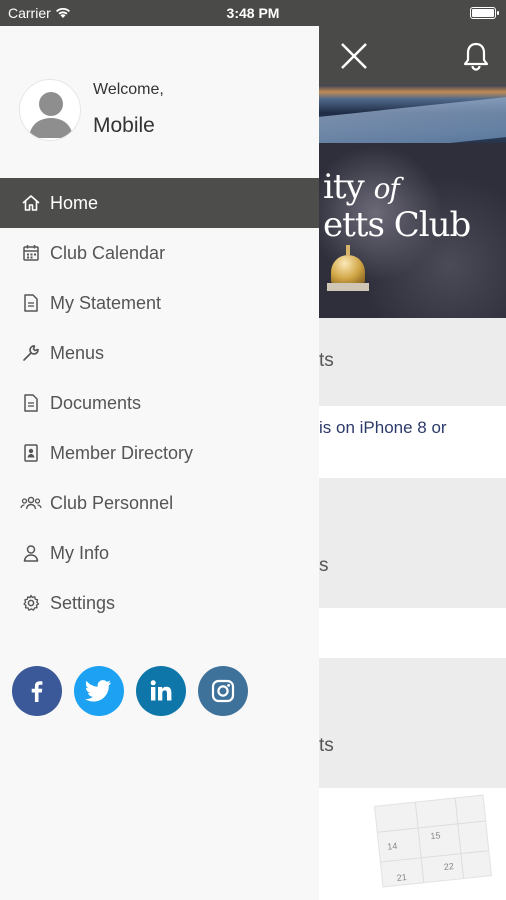 The image size is (506, 900). What do you see at coordinates (31, 553) in the screenshot?
I see `person-icon` at bounding box center [31, 553].